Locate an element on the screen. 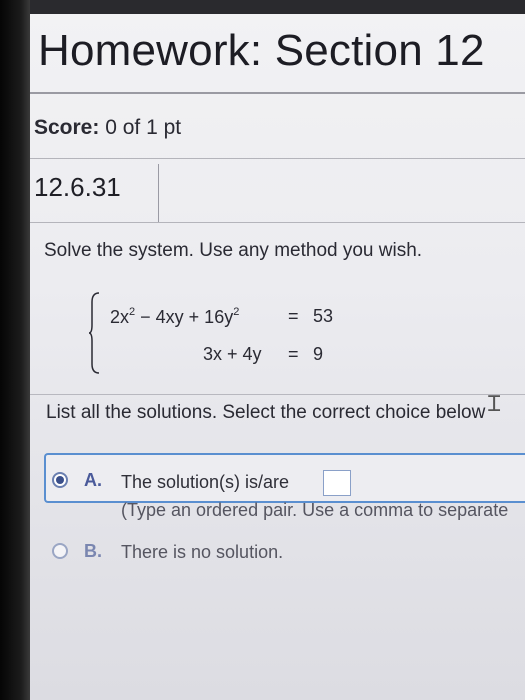 The width and height of the screenshot is (525, 700). choice-a-radio is located at coordinates (60, 480).